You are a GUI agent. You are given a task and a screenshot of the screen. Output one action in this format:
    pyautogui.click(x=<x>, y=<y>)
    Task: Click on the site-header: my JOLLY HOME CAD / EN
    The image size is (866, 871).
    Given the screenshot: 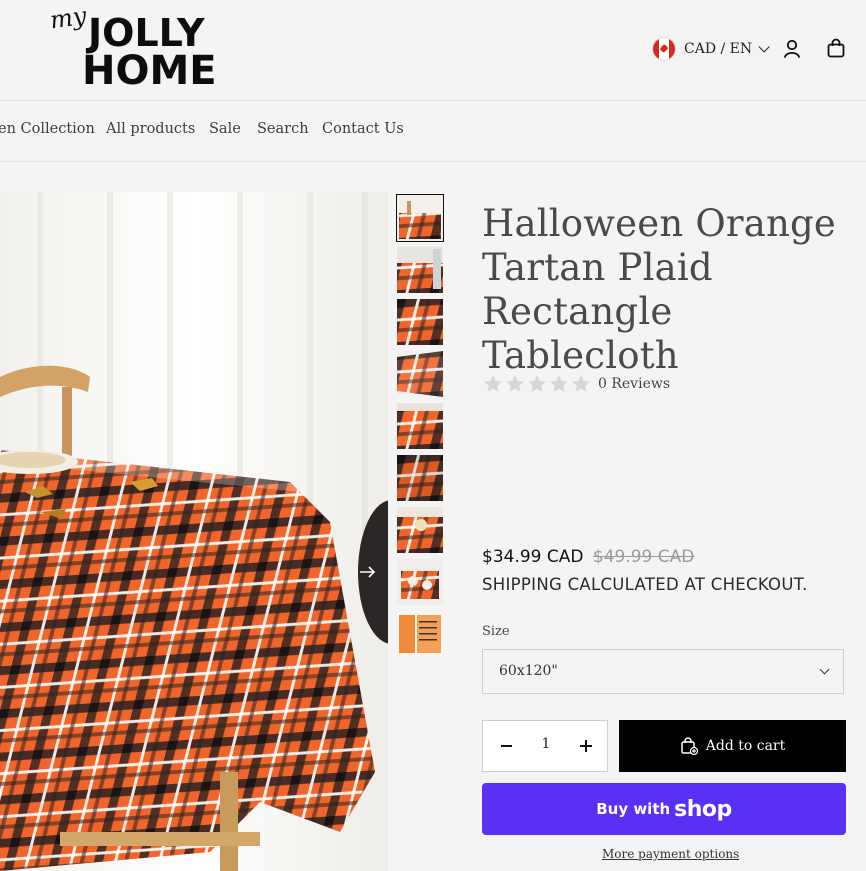 What is the action you would take?
    pyautogui.click(x=433, y=50)
    